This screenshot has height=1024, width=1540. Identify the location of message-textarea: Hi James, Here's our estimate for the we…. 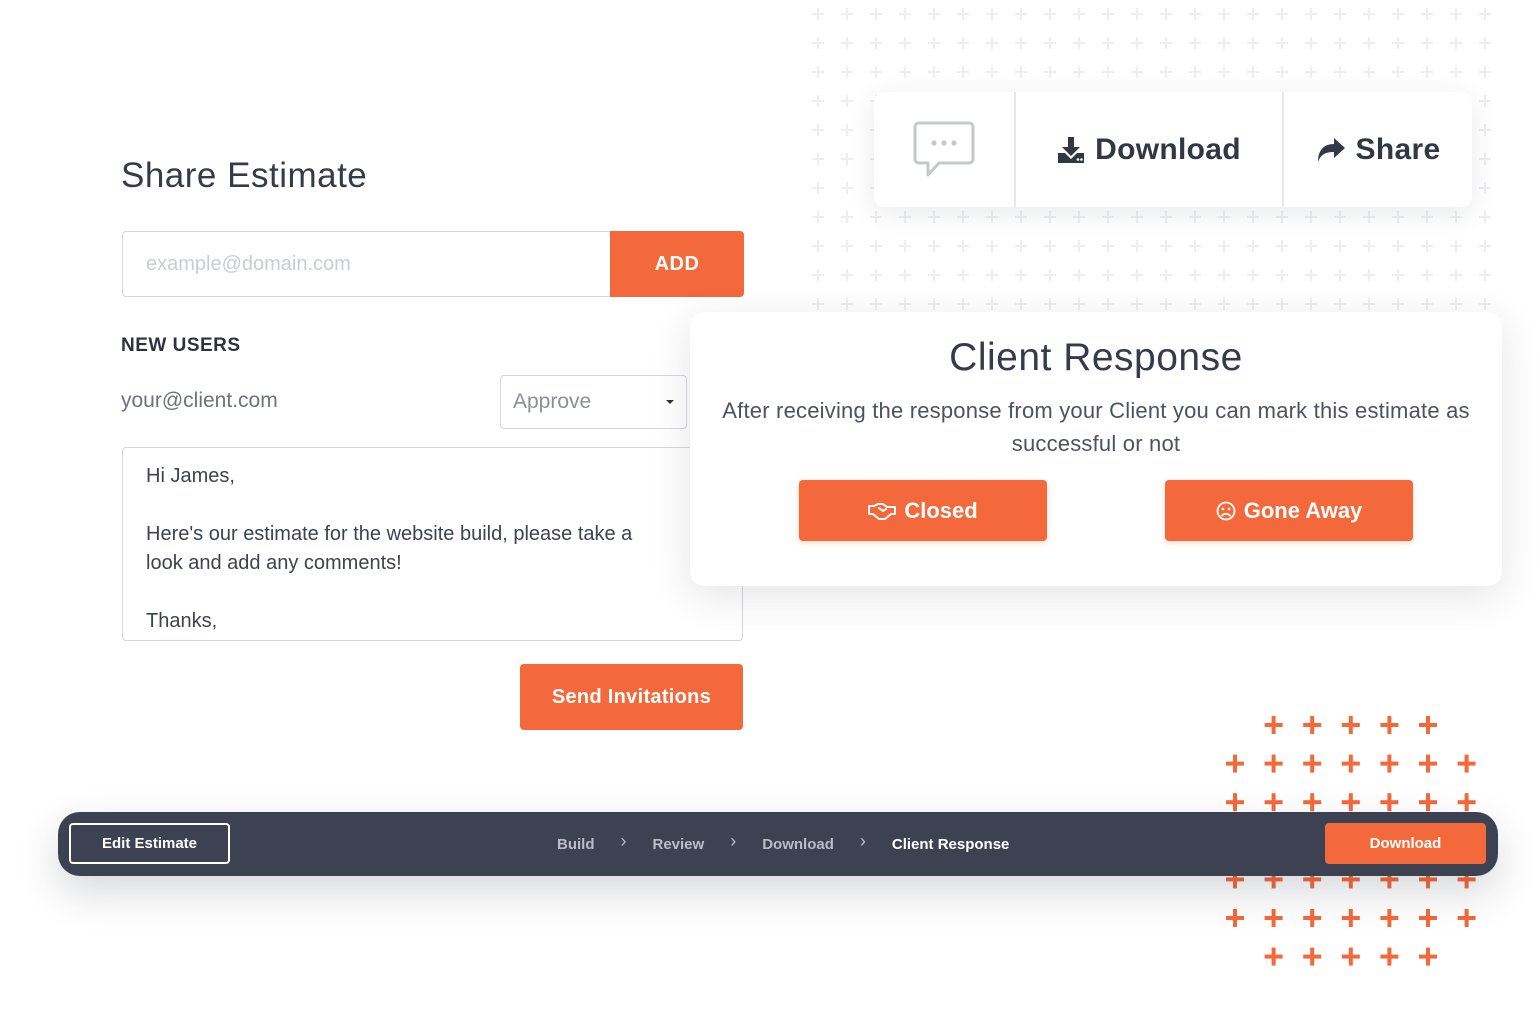
(432, 544).